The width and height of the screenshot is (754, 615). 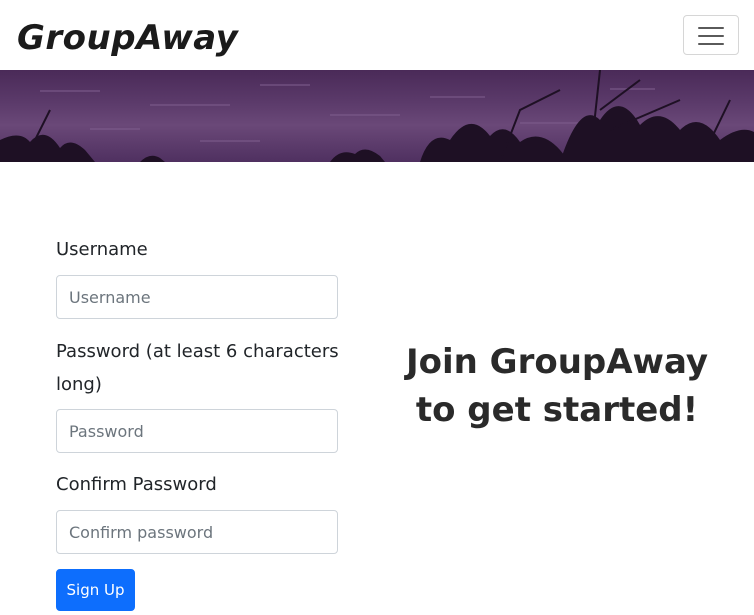 What do you see at coordinates (95, 590) in the screenshot?
I see `sign-up-button: Sign Up` at bounding box center [95, 590].